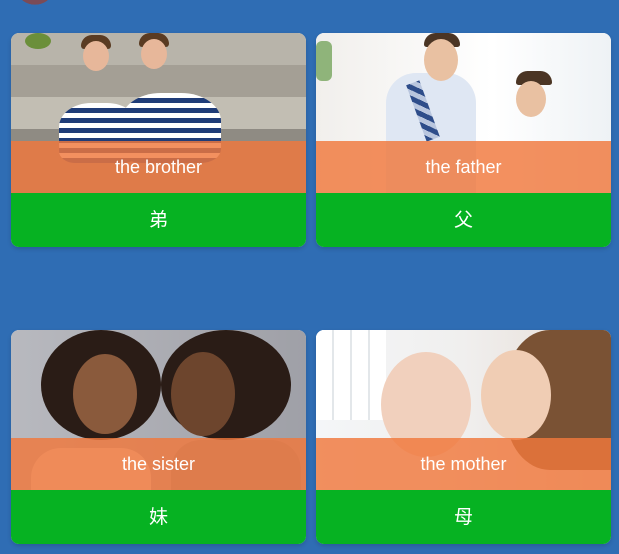  Describe the element at coordinates (158, 517) in the screenshot. I see `answer-button: 妹` at that location.